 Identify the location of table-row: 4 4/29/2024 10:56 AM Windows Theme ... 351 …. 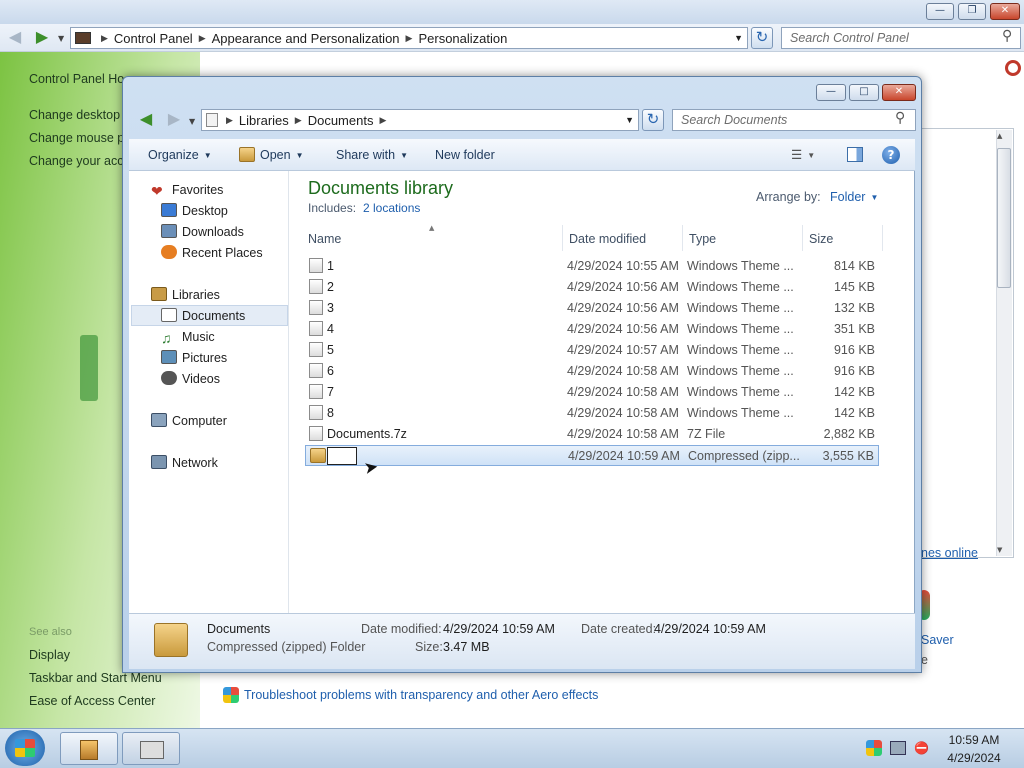
(592, 329).